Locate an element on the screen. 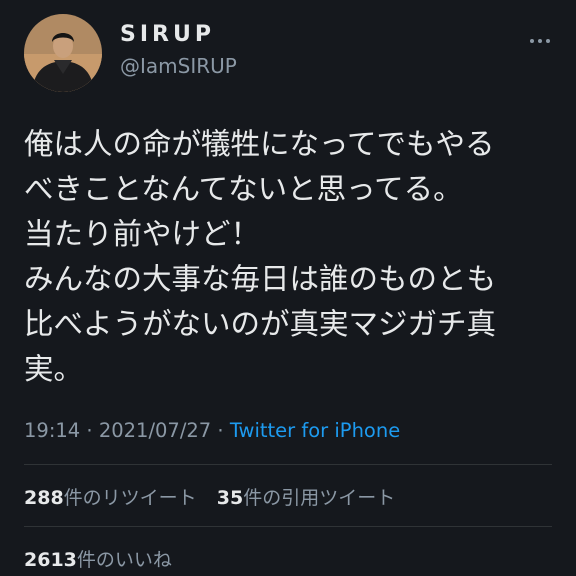  likes-stat: 2613件のいいね is located at coordinates (98, 560).